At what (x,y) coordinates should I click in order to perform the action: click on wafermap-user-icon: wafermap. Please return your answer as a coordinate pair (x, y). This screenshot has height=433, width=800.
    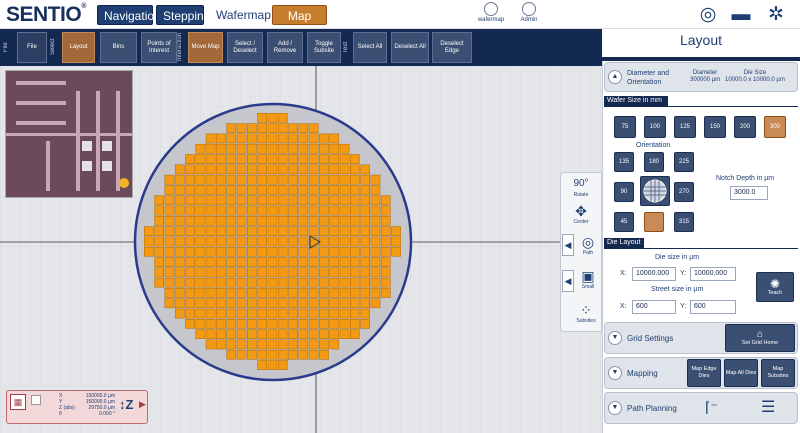
    Looking at the image, I should click on (491, 12).